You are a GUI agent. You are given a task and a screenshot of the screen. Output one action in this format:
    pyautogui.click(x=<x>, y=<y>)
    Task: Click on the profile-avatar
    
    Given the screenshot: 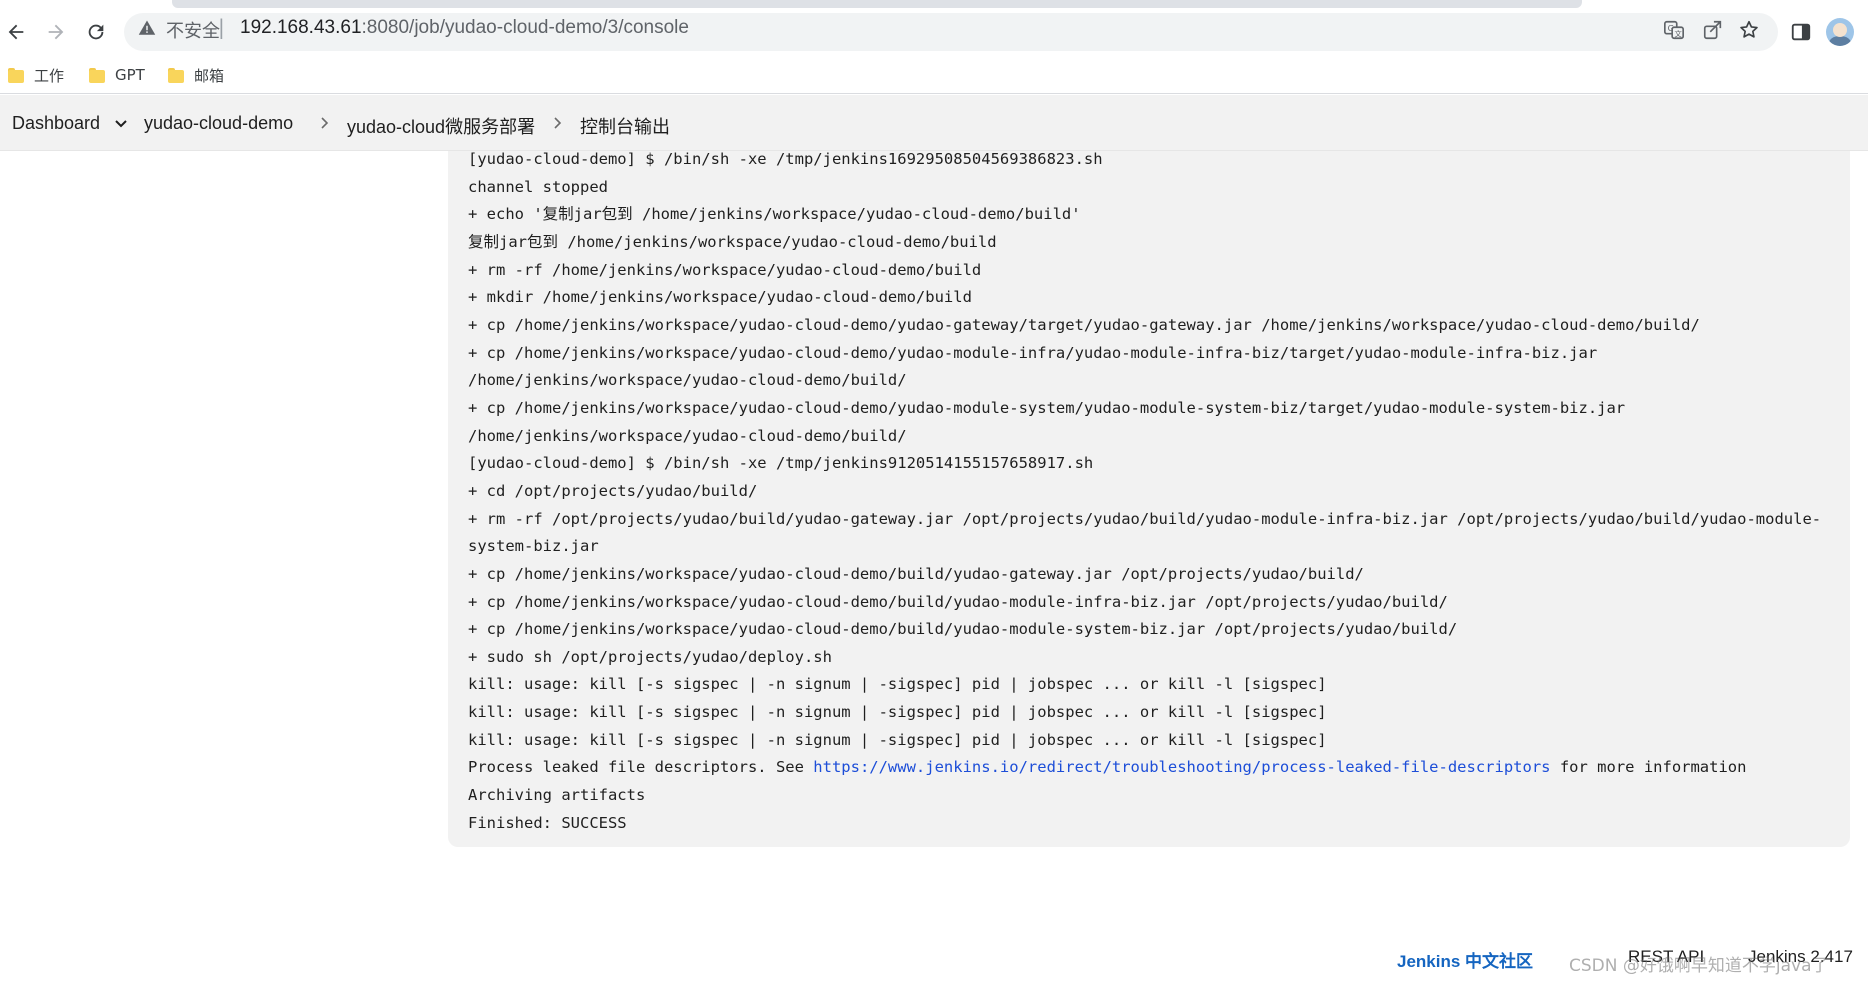 What is the action you would take?
    pyautogui.click(x=1840, y=32)
    